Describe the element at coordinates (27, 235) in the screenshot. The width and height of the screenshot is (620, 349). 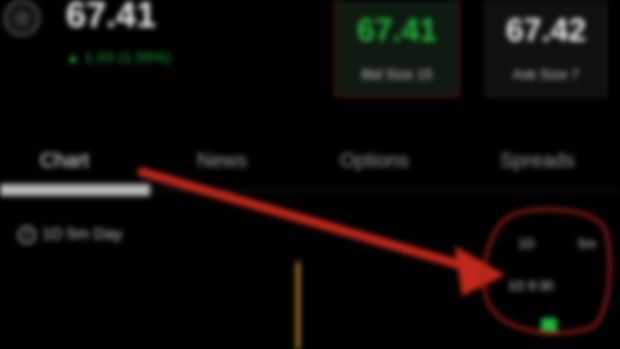
I see `clock-icon` at that location.